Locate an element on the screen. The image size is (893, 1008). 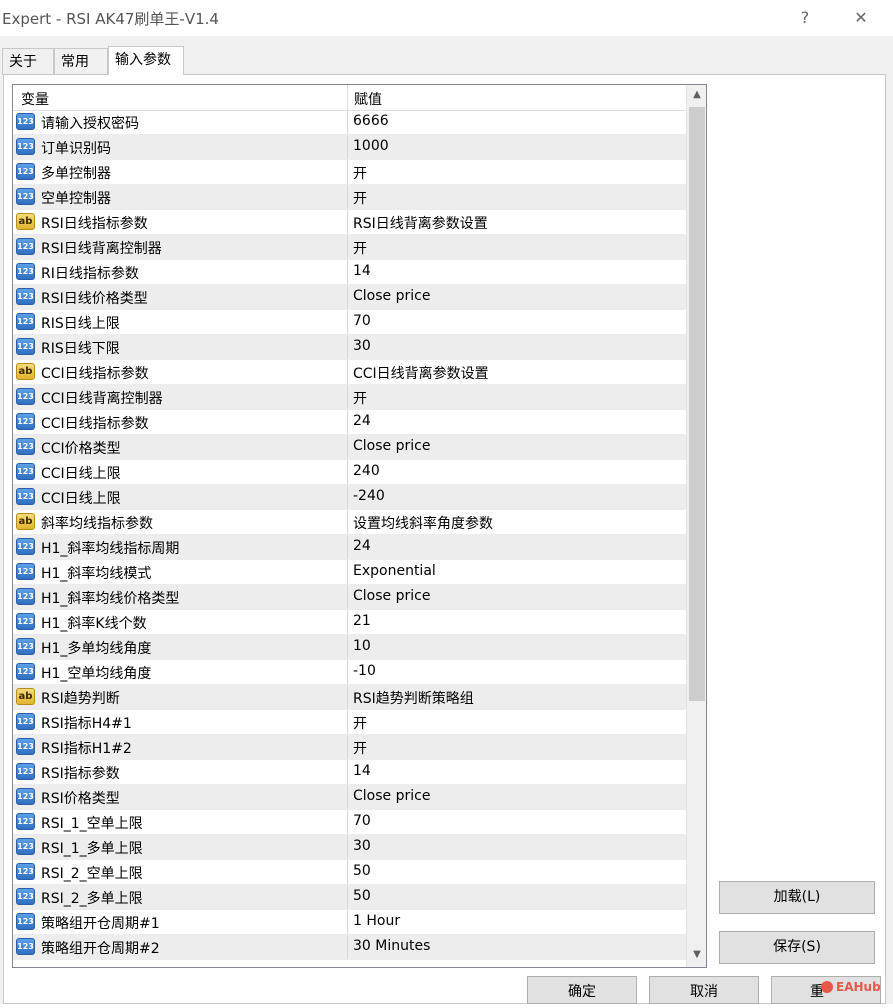
grid-row: 123 RSI_2_空单上限 50 is located at coordinates (349, 872).